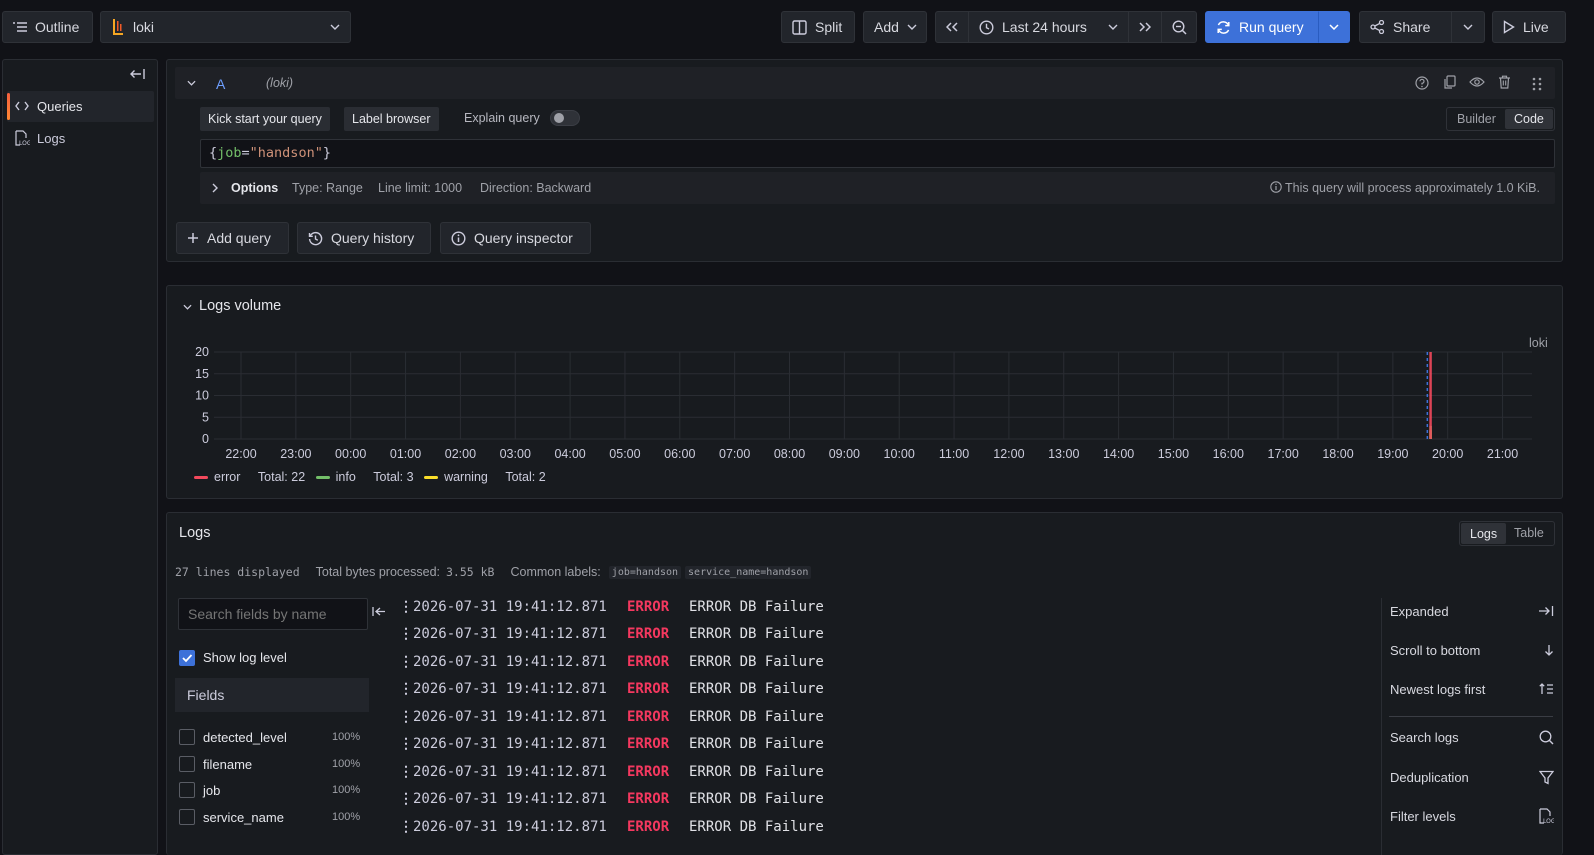 The width and height of the screenshot is (1594, 855). I want to click on x-tick-label: 10:00, so click(899, 454).